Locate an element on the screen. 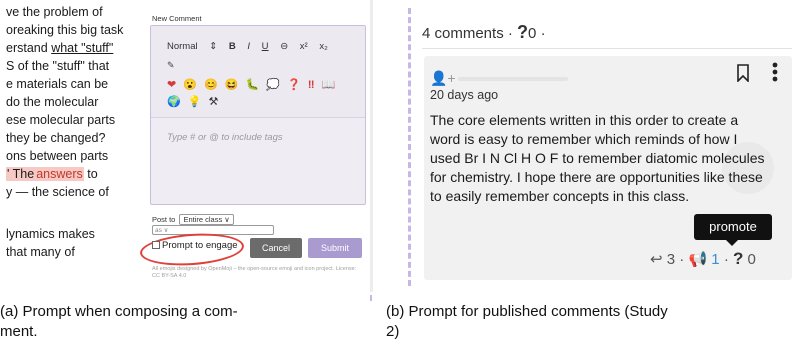 The width and height of the screenshot is (796, 356). post-to-select: Entire class ∨ is located at coordinates (206, 219).